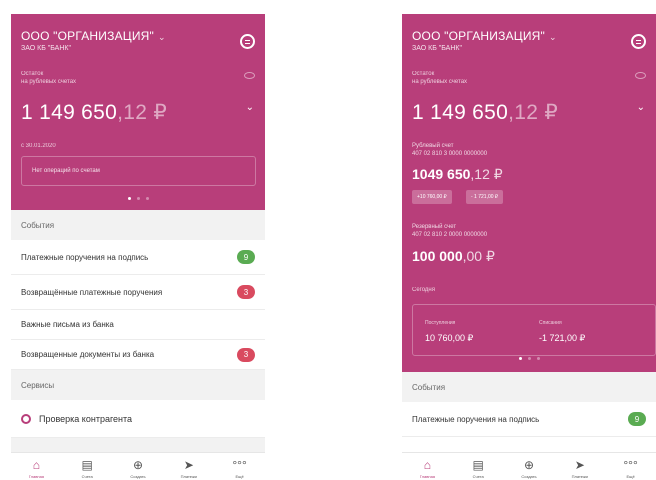 The width and height of the screenshot is (656, 480). Describe the element at coordinates (441, 174) in the screenshot. I see `account-integer: 1049 650` at that location.